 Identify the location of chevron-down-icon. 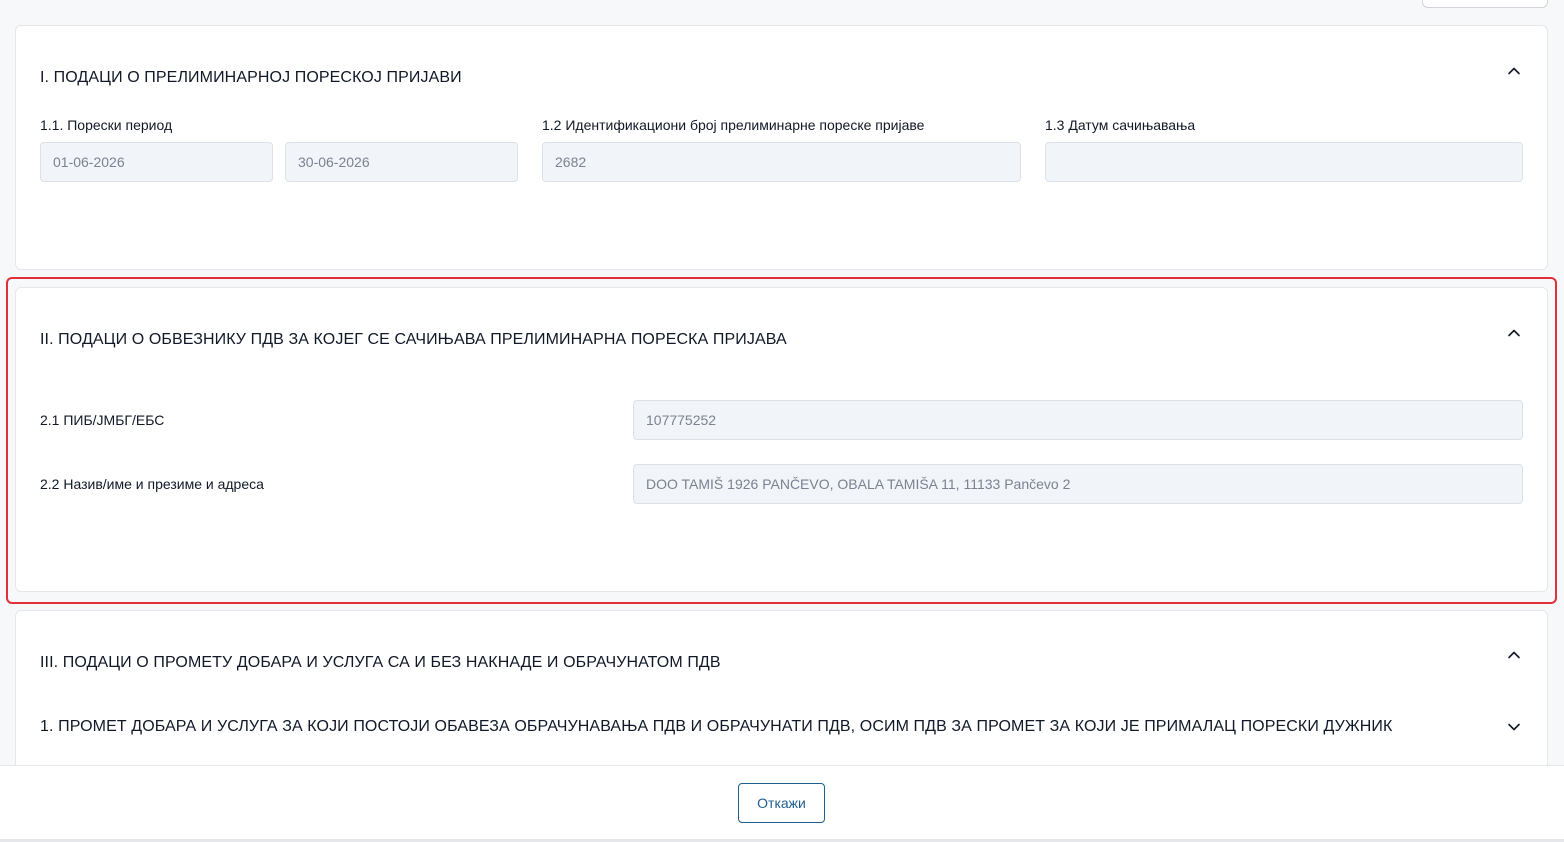
(1514, 727).